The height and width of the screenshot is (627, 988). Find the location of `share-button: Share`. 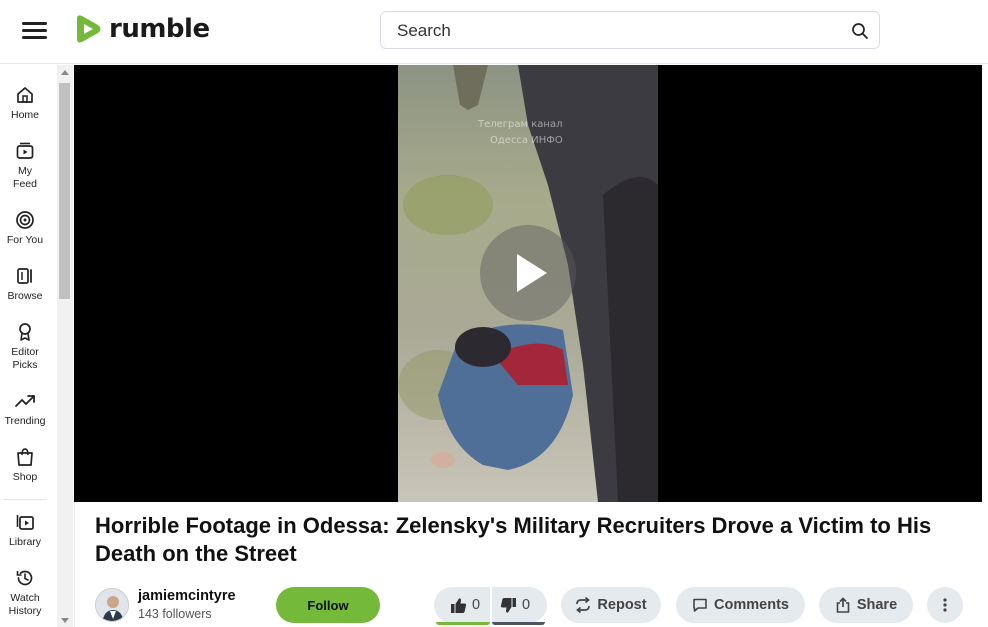

share-button: Share is located at coordinates (866, 605).